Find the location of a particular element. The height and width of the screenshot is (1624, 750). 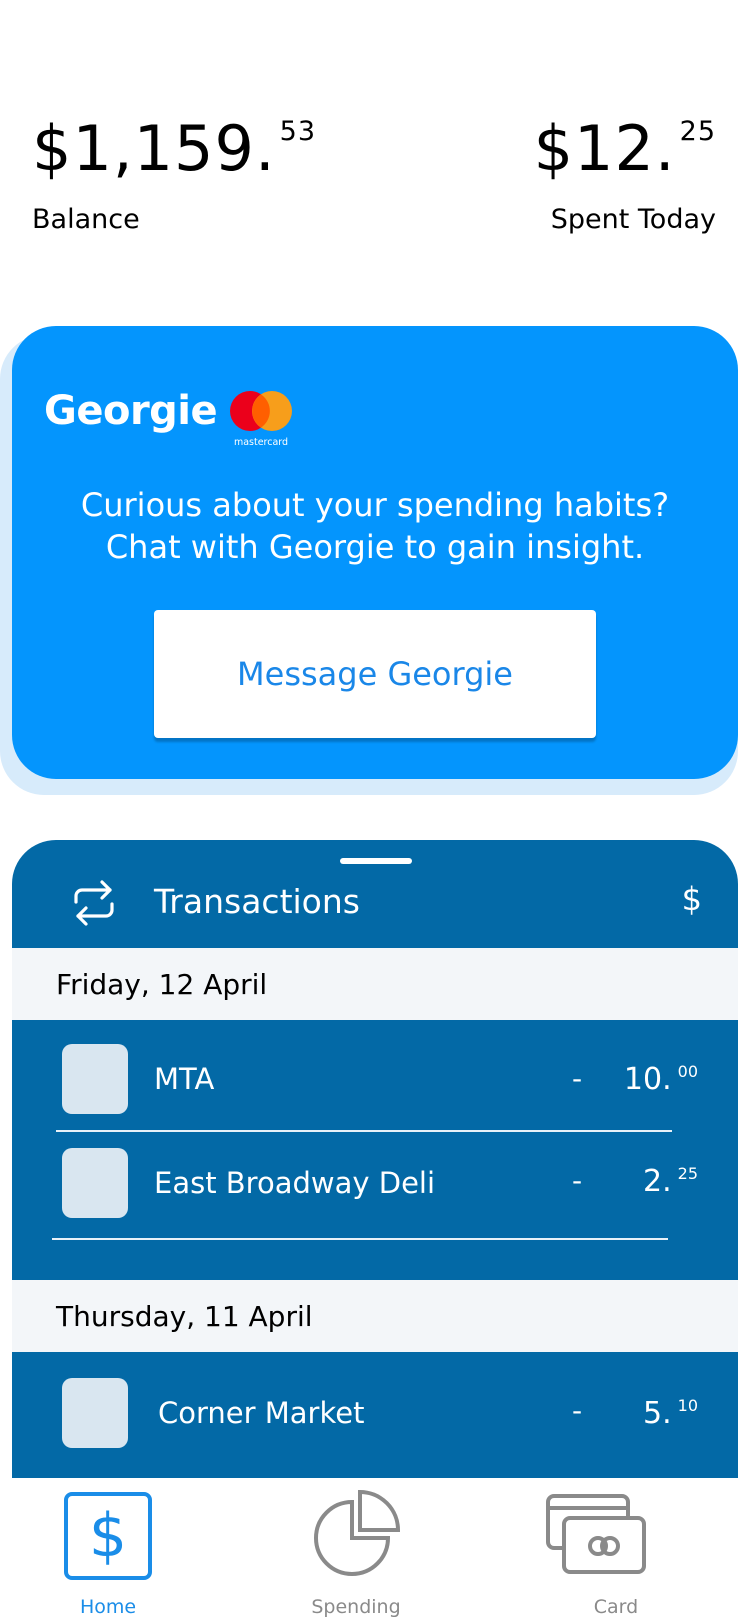

row-divider is located at coordinates (360, 1239).